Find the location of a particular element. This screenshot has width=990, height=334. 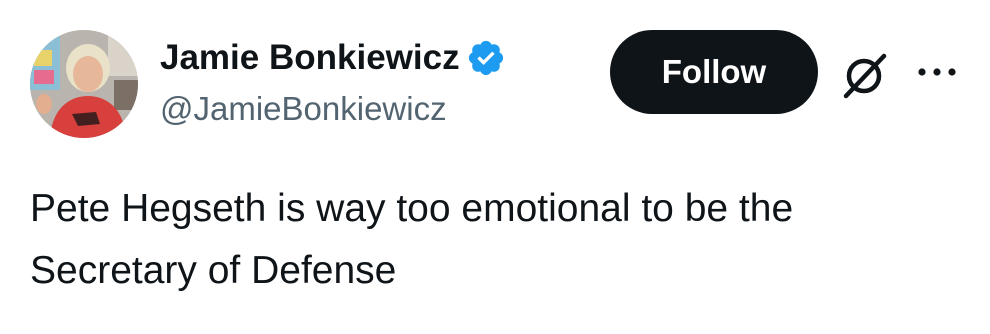

user-info: Jamie Bonkiewicz @JamieBonkiewicz is located at coordinates (333, 82).